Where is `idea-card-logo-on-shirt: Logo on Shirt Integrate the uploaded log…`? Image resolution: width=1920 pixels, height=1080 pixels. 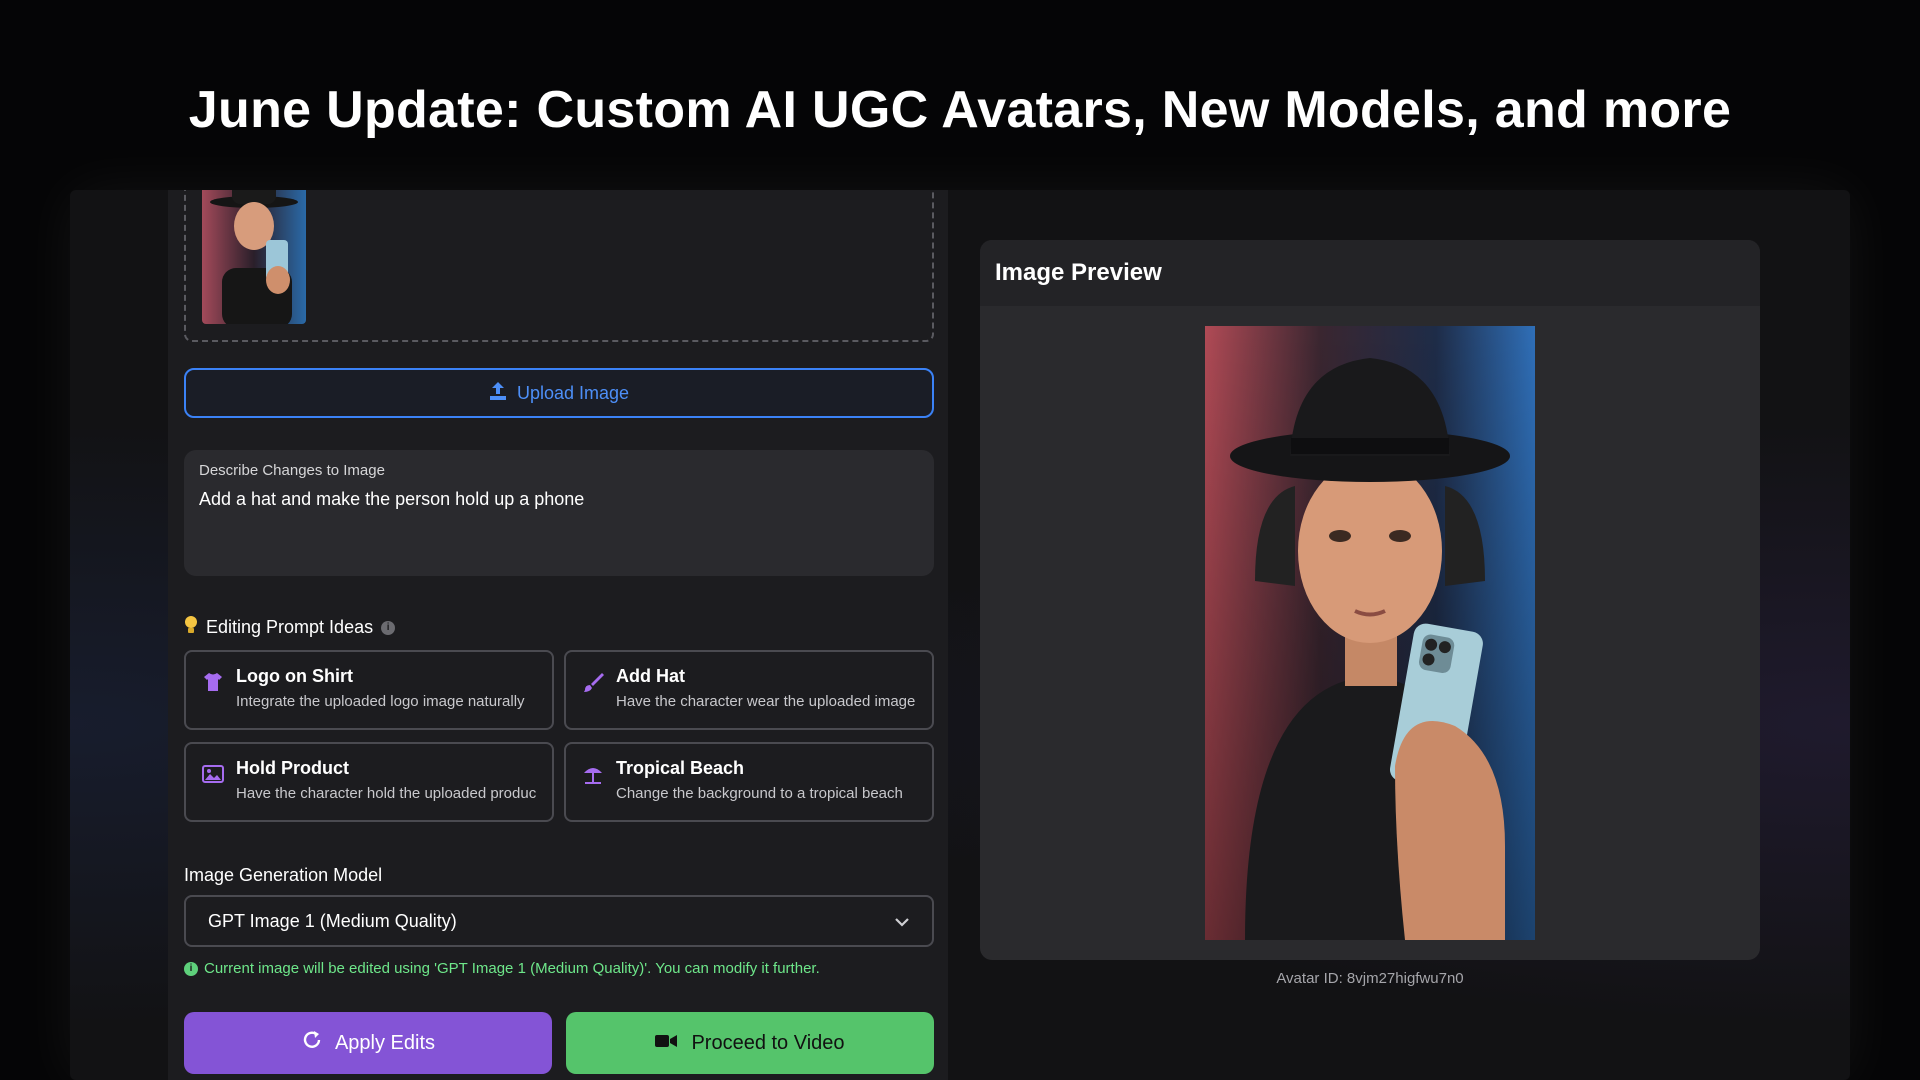 idea-card-logo-on-shirt: Logo on Shirt Integrate the uploaded log… is located at coordinates (369, 690).